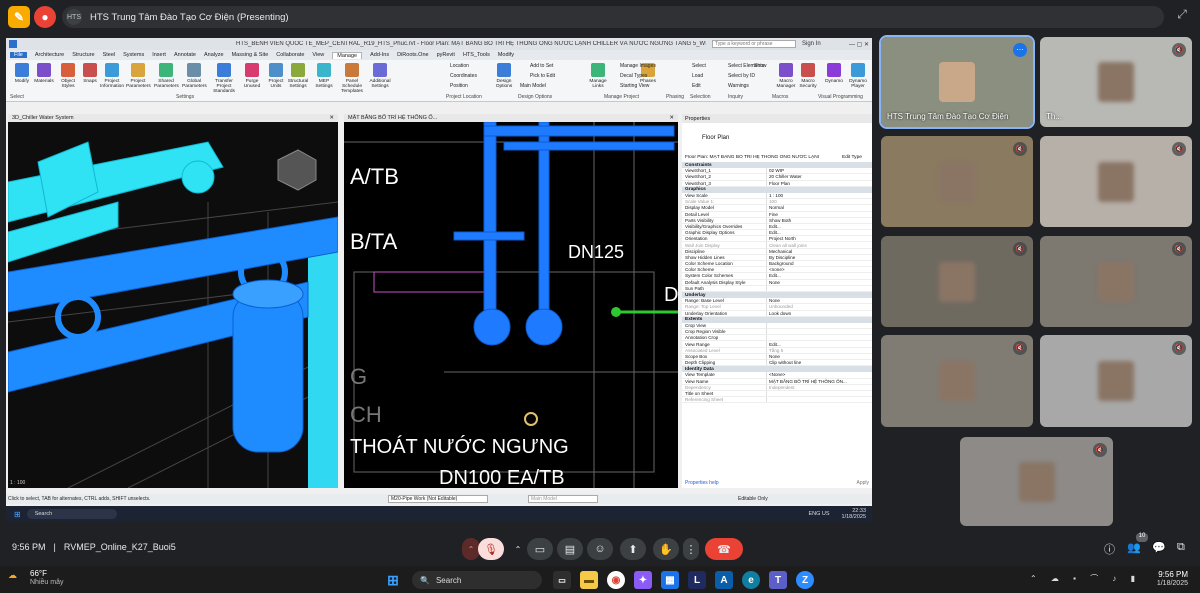 The image size is (1200, 593). Describe the element at coordinates (413, 55) in the screenshot. I see `ribbon-tab: DiRoots.One` at that location.